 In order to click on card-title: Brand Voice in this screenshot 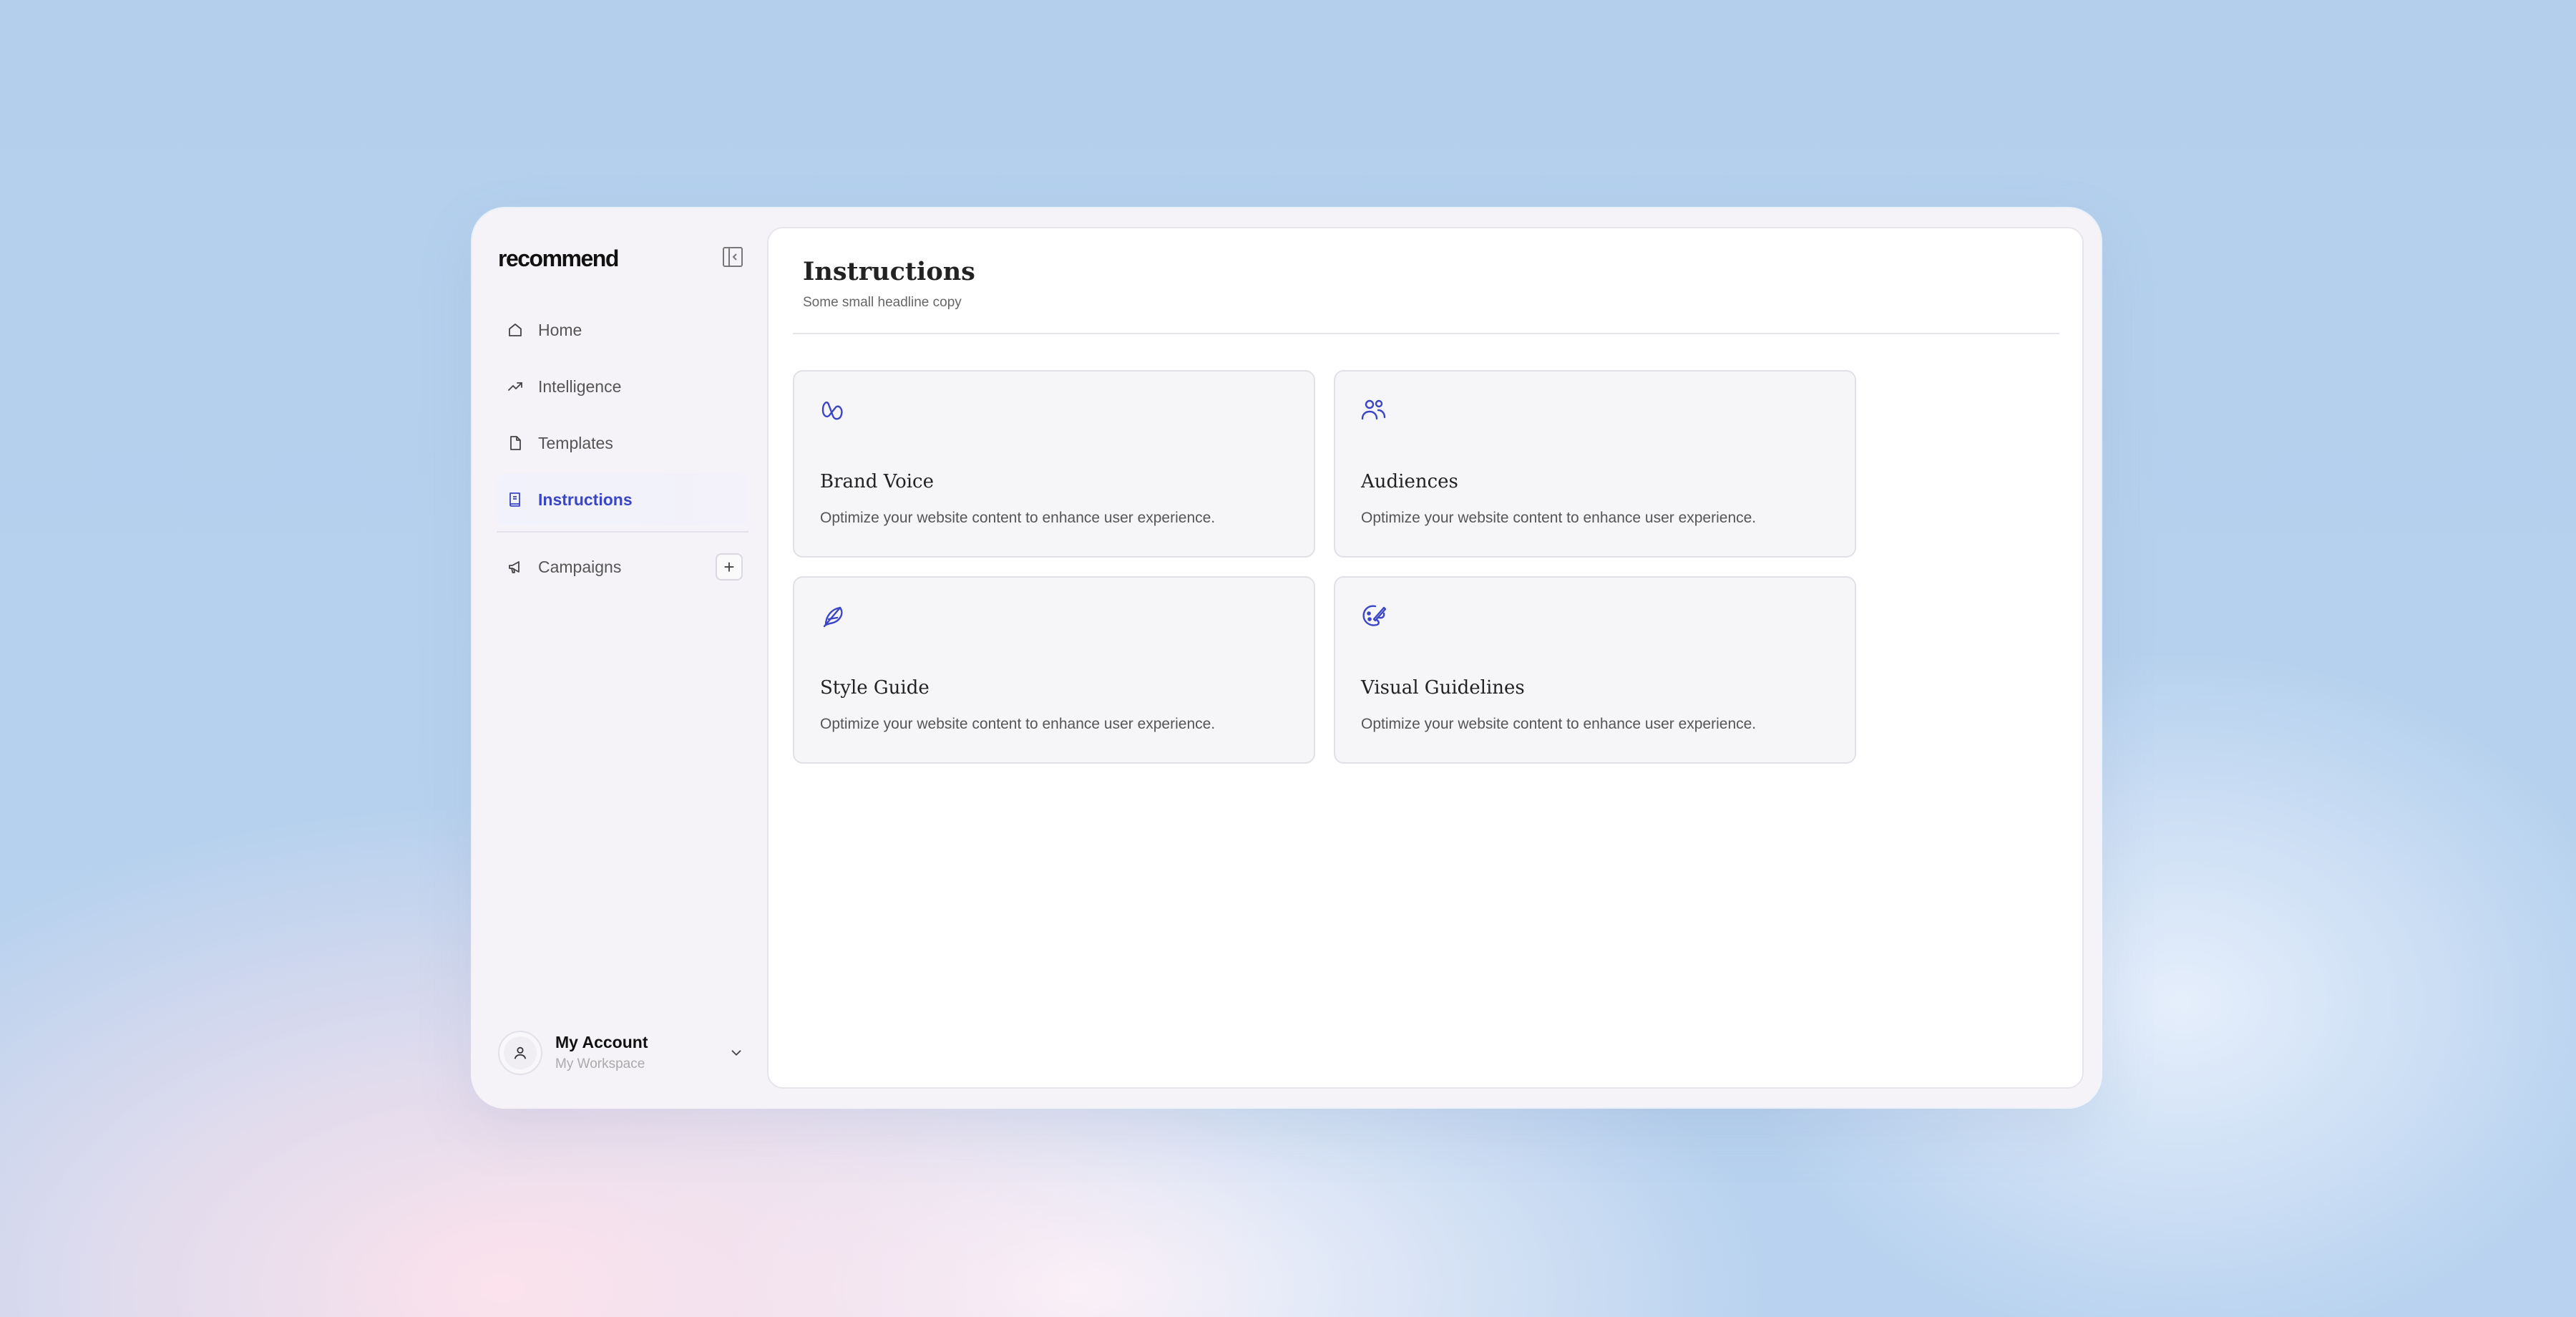, I will do `click(877, 481)`.